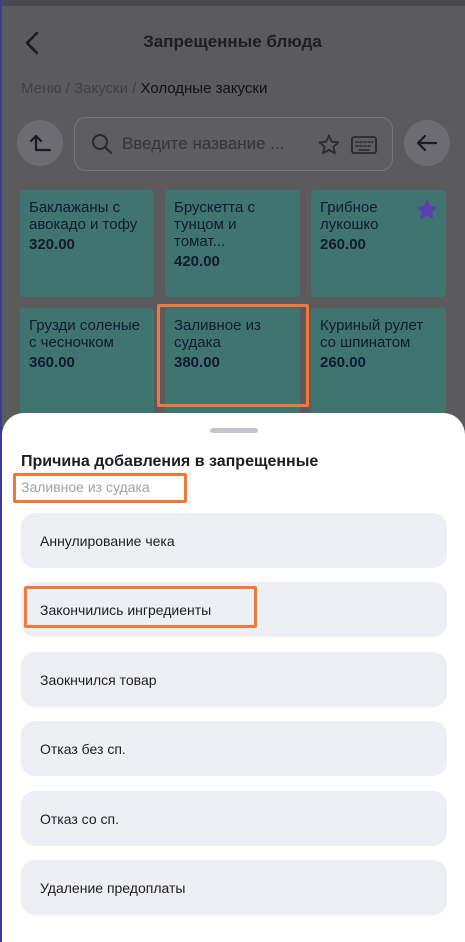 This screenshot has width=465, height=942. I want to click on level-up-button, so click(40, 143).